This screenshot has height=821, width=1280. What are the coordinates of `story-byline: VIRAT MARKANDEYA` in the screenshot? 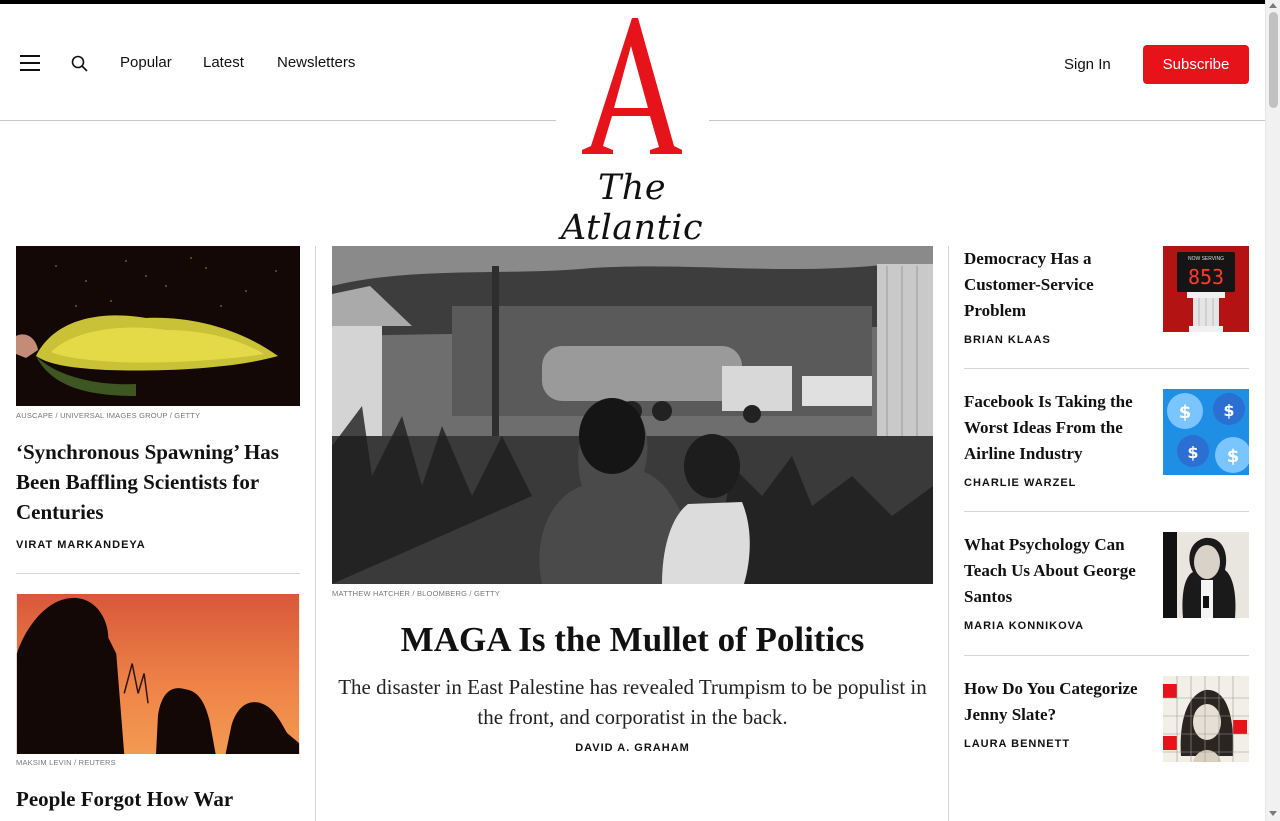 It's located at (158, 545).